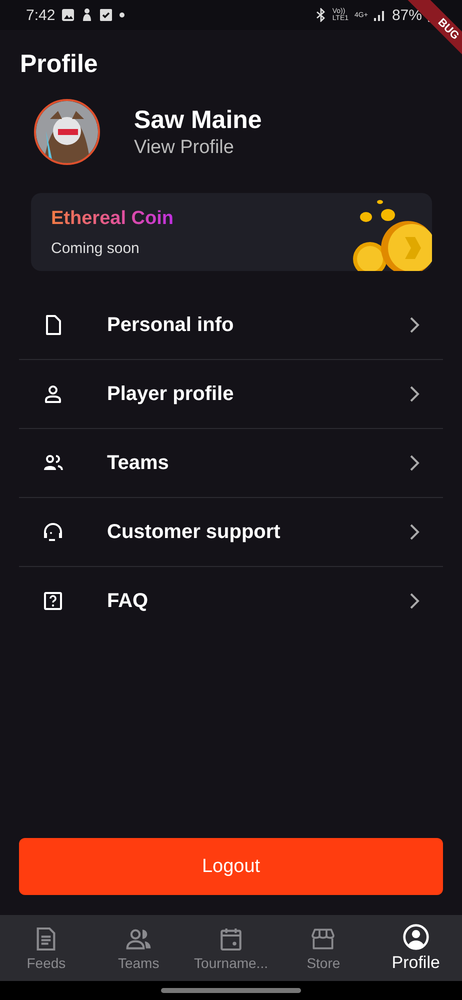  What do you see at coordinates (122, 15) in the screenshot?
I see `dot-icon` at bounding box center [122, 15].